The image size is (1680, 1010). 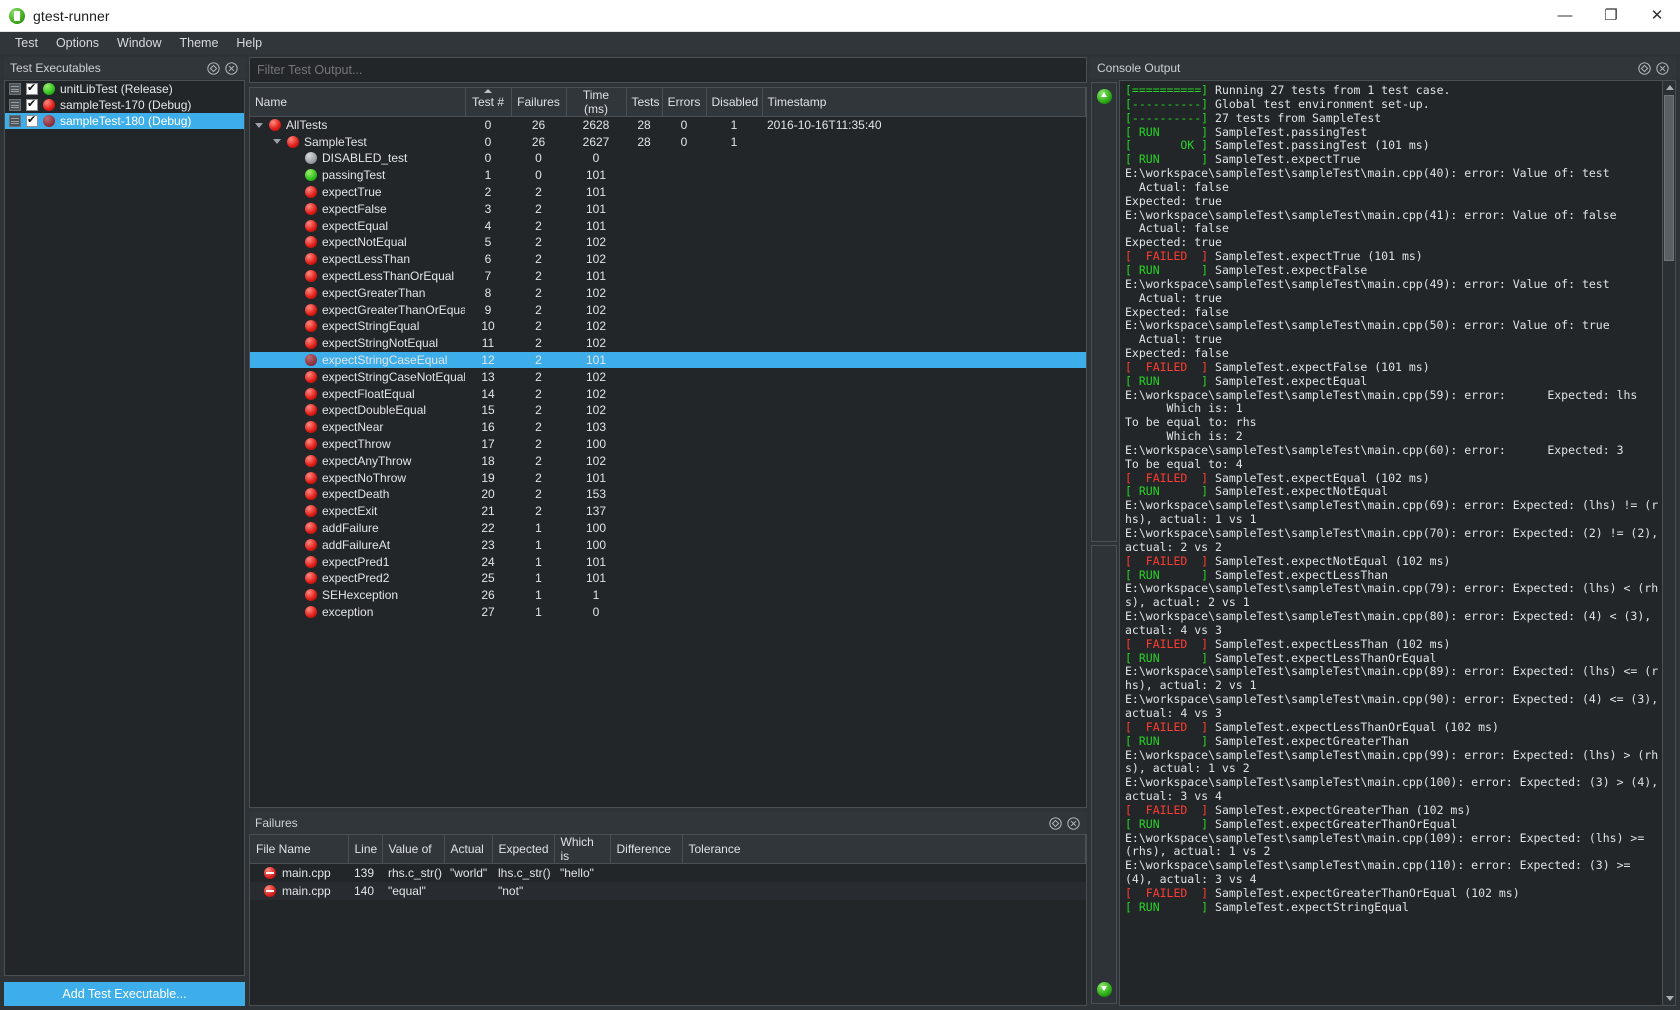 I want to click on failure-row: main.cpp 140 "equal" "not", so click(x=668, y=890).